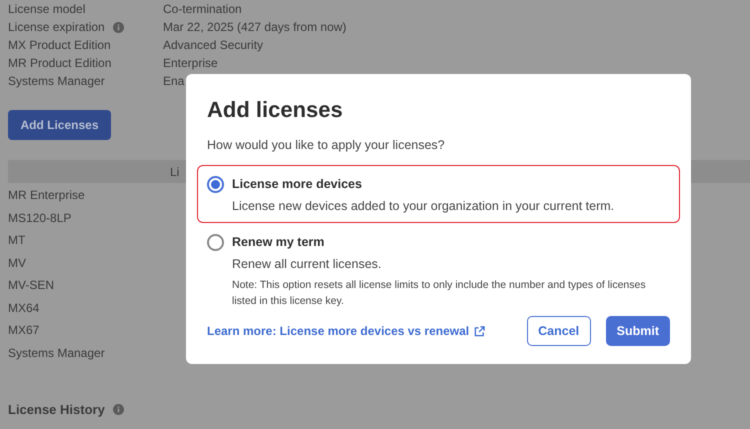 The height and width of the screenshot is (429, 750). Describe the element at coordinates (279, 242) in the screenshot. I see `option-label: Renew my term` at that location.